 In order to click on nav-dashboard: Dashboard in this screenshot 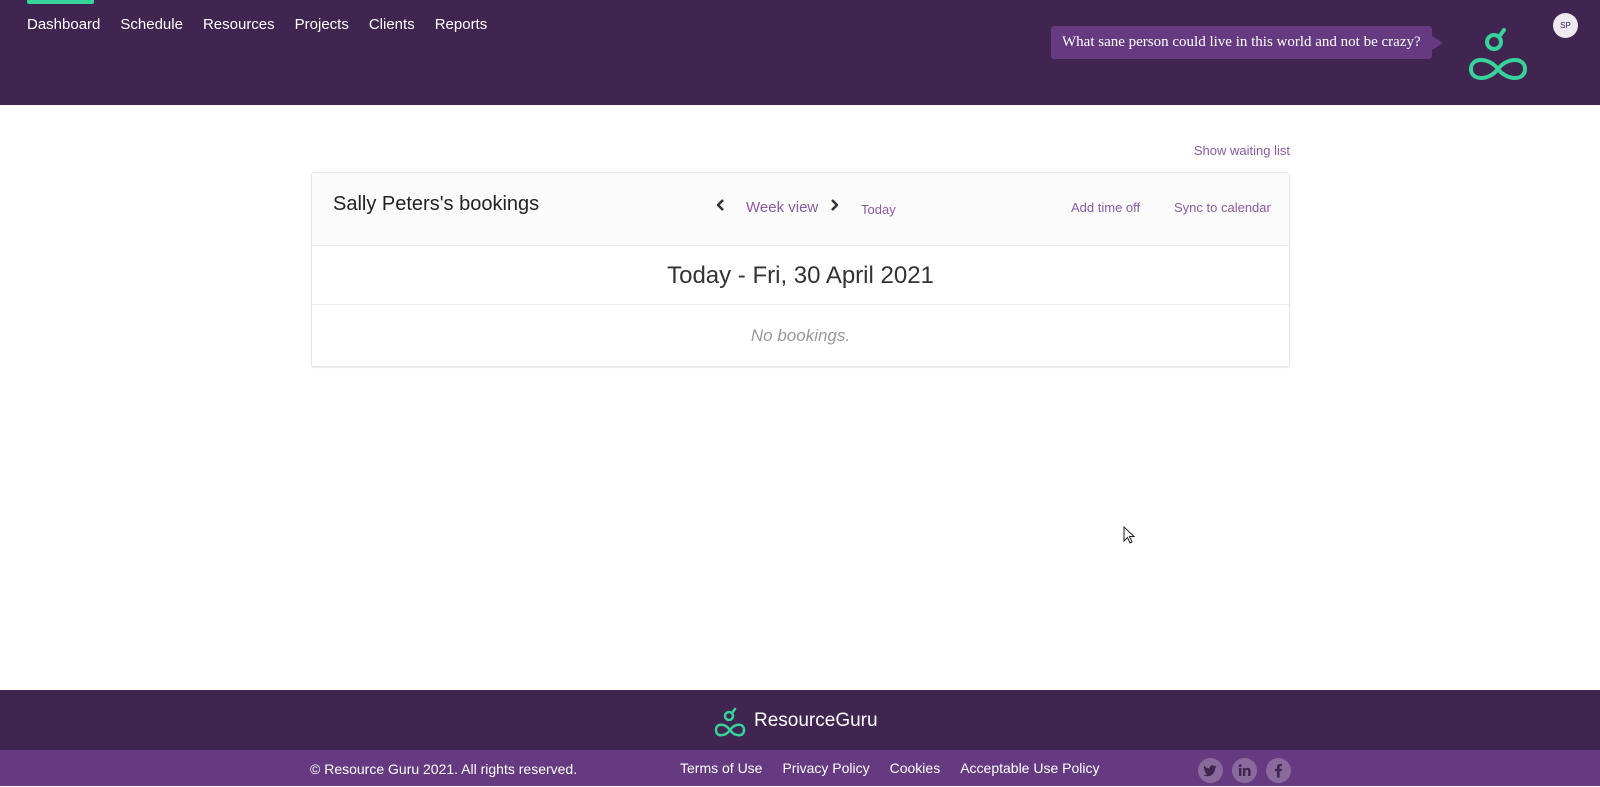, I will do `click(63, 25)`.